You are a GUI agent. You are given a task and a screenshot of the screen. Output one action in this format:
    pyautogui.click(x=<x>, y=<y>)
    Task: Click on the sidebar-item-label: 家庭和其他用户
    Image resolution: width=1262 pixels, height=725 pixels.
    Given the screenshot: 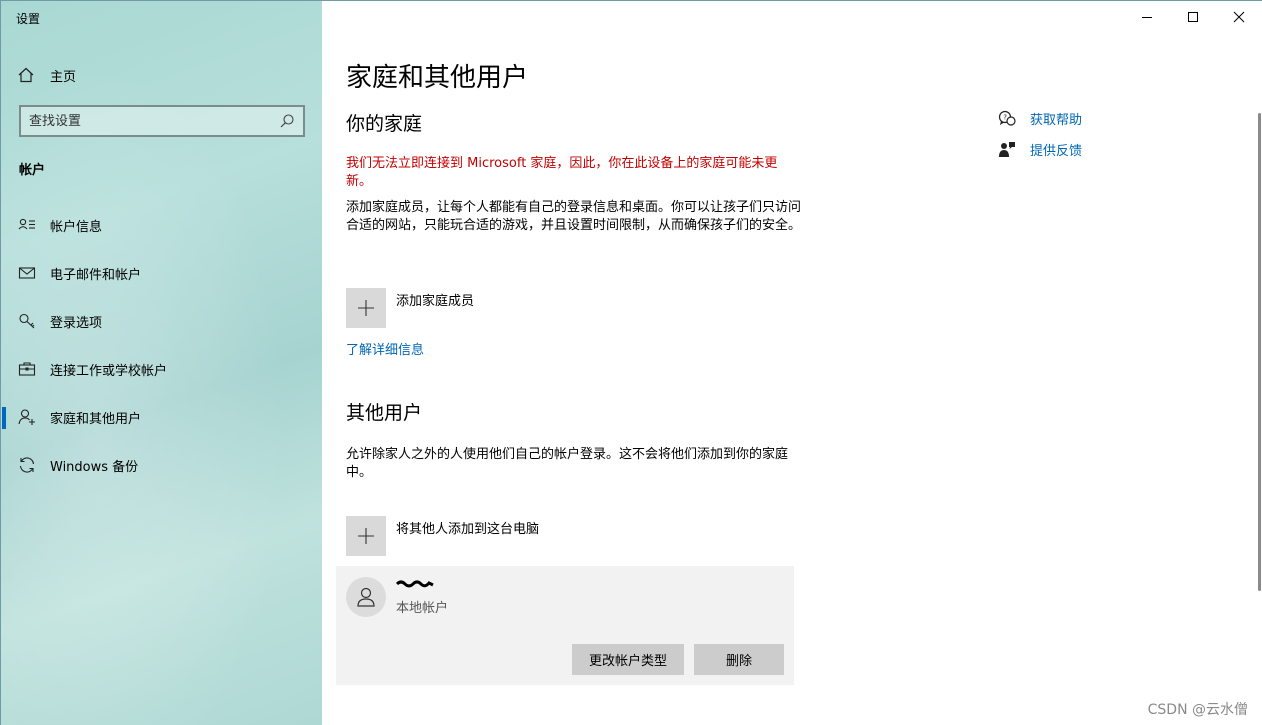 What is the action you would take?
    pyautogui.click(x=96, y=419)
    